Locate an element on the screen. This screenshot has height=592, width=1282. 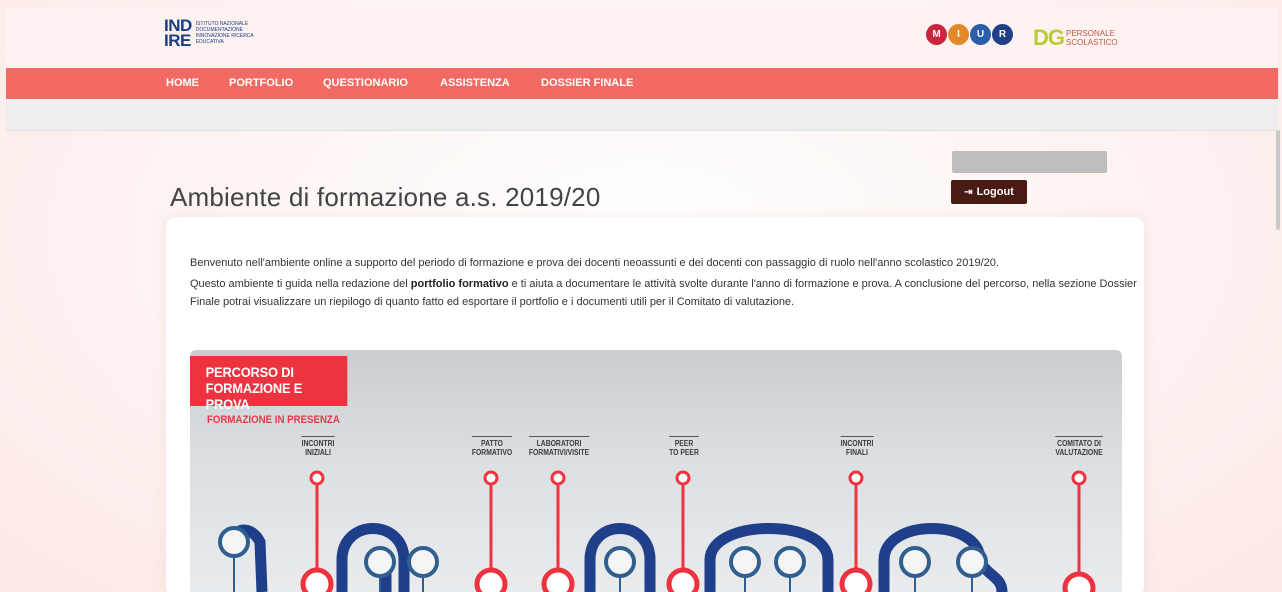
portfolio-formativo-emphasis: portfolio formativo is located at coordinates (459, 284).